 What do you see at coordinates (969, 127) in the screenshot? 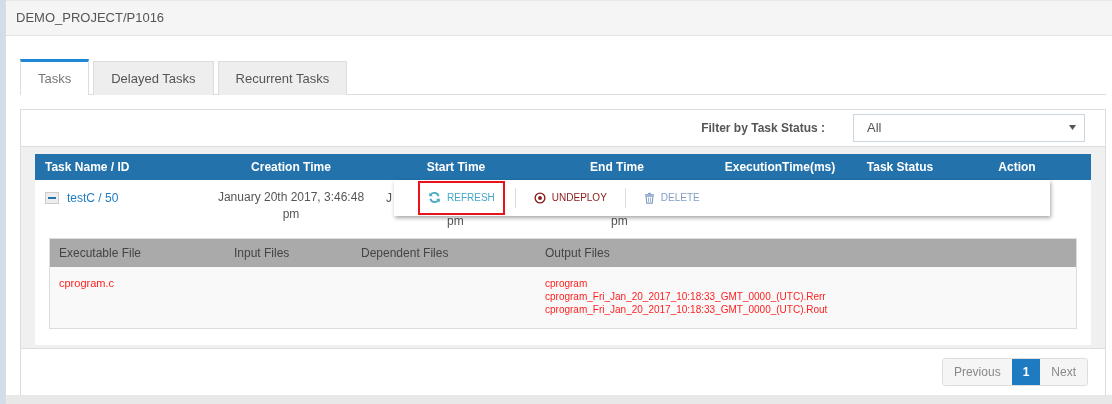
I see `status-dropdown: All` at bounding box center [969, 127].